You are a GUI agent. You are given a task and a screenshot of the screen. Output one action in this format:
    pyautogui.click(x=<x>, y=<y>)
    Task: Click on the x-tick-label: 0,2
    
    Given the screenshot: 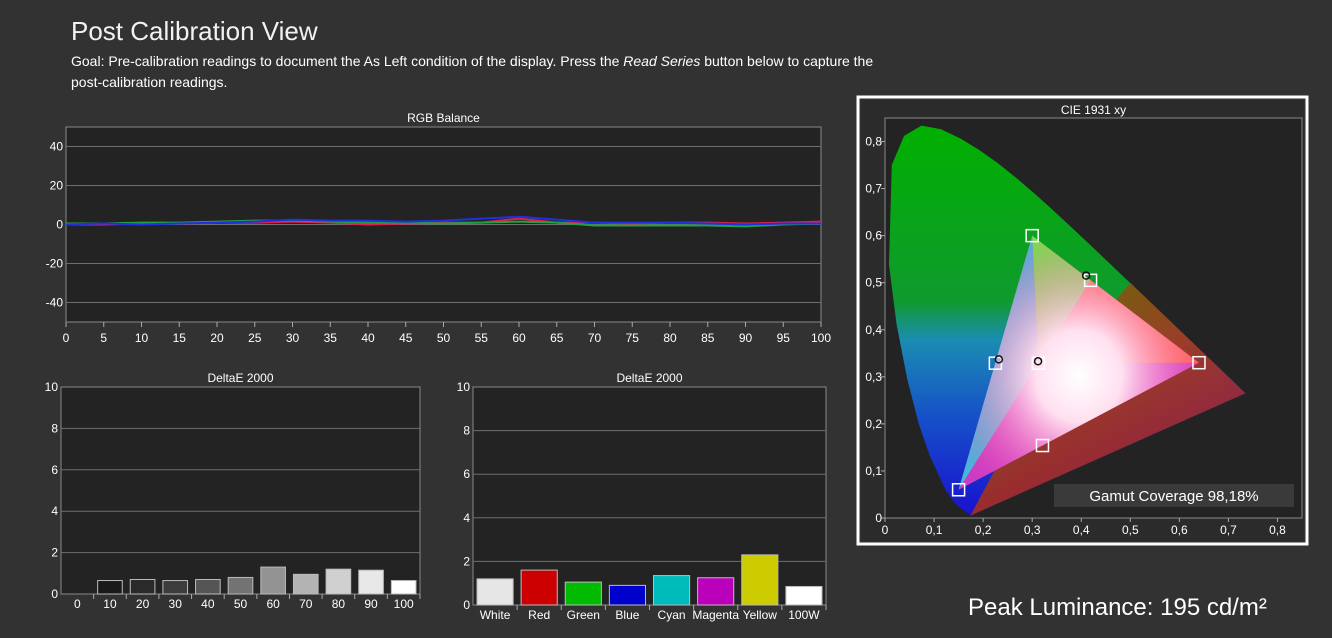 What is the action you would take?
    pyautogui.click(x=983, y=530)
    